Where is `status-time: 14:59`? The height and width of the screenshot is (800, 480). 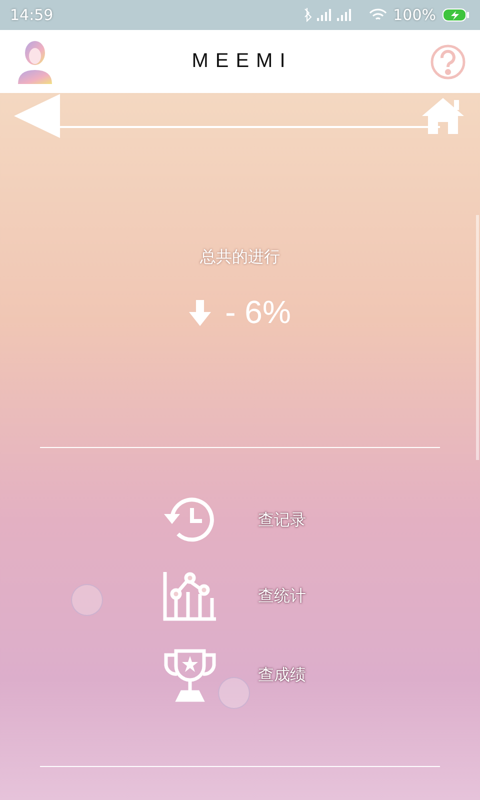 status-time: 14:59 is located at coordinates (32, 15).